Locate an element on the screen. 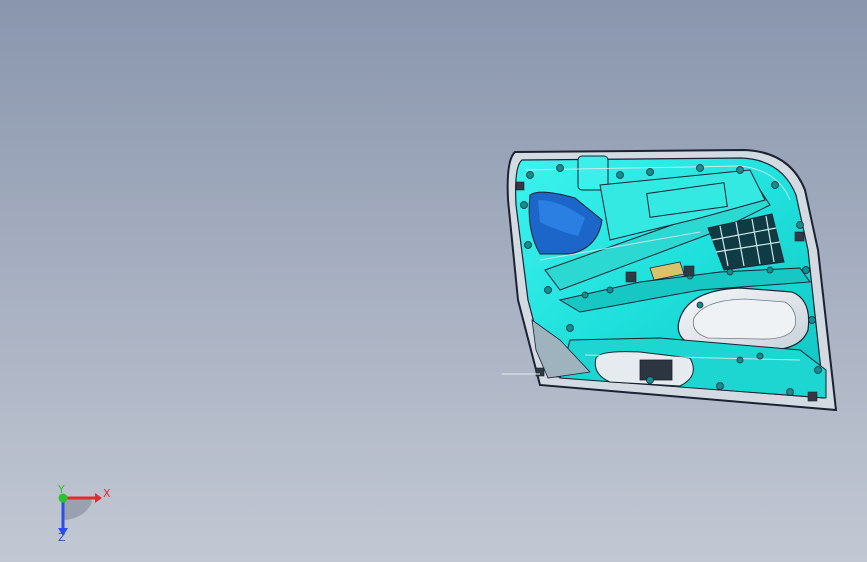 Image resolution: width=867 pixels, height=562 pixels. axis-triad-graphic is located at coordinates (80, 514).